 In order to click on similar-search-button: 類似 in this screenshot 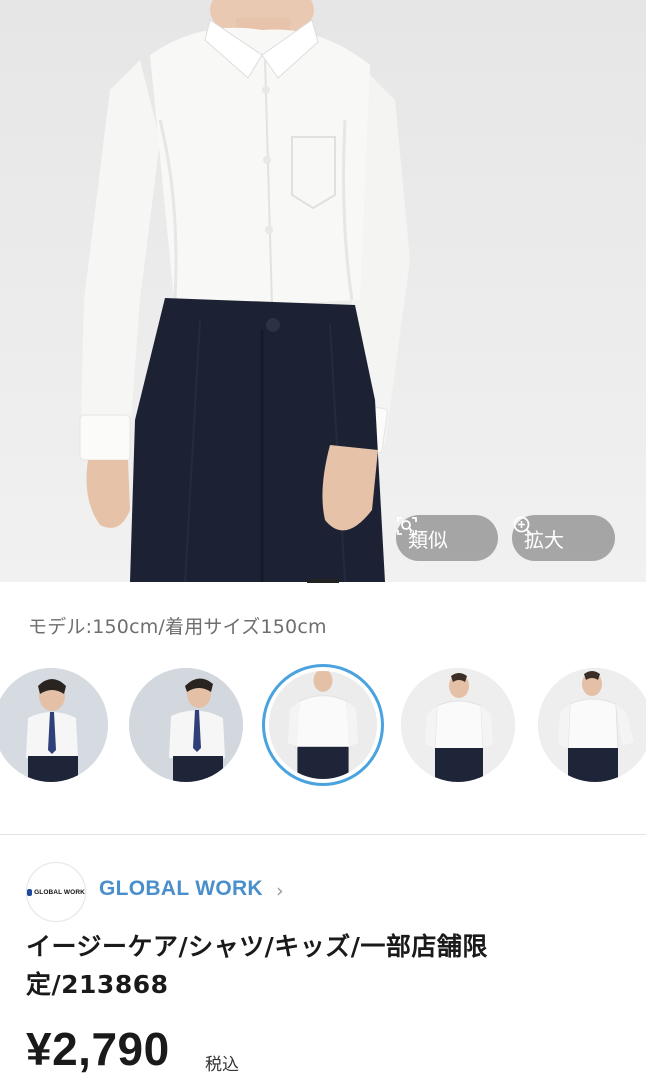, I will do `click(447, 538)`.